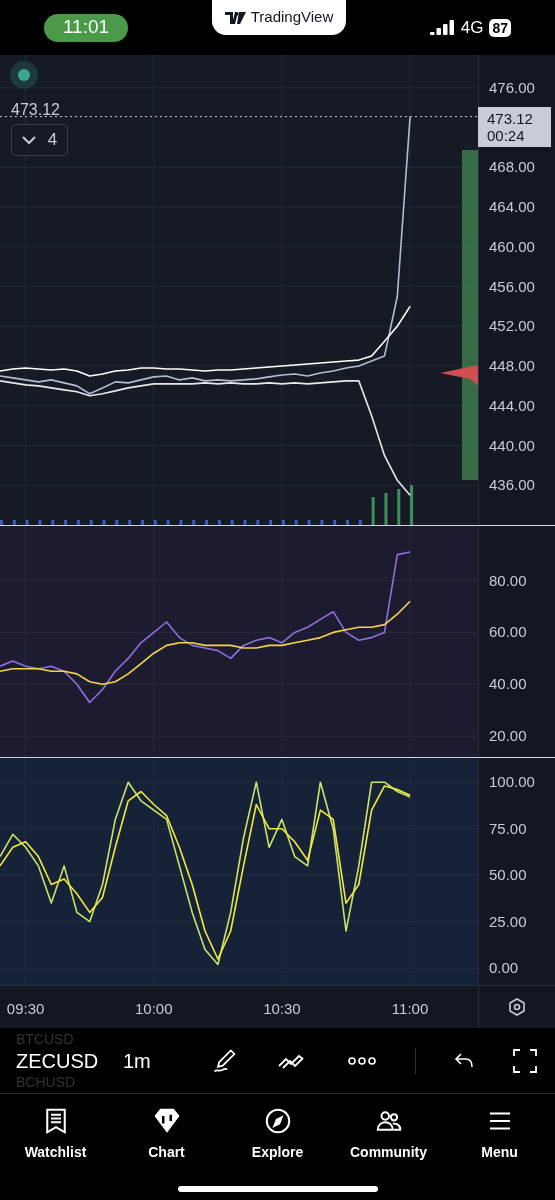 This screenshot has height=1200, width=555. What do you see at coordinates (512, 286) in the screenshot?
I see `axis-label: 456.00` at bounding box center [512, 286].